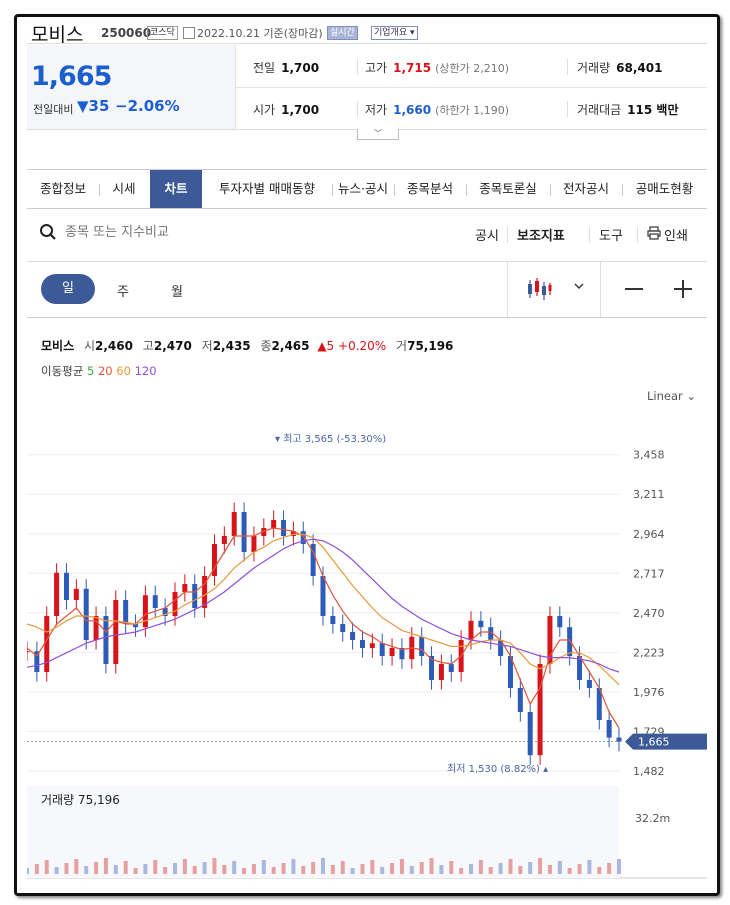 This screenshot has height=905, width=730. I want to click on moving-average-legend: 이동평균 5 20 60 120, so click(99, 371).